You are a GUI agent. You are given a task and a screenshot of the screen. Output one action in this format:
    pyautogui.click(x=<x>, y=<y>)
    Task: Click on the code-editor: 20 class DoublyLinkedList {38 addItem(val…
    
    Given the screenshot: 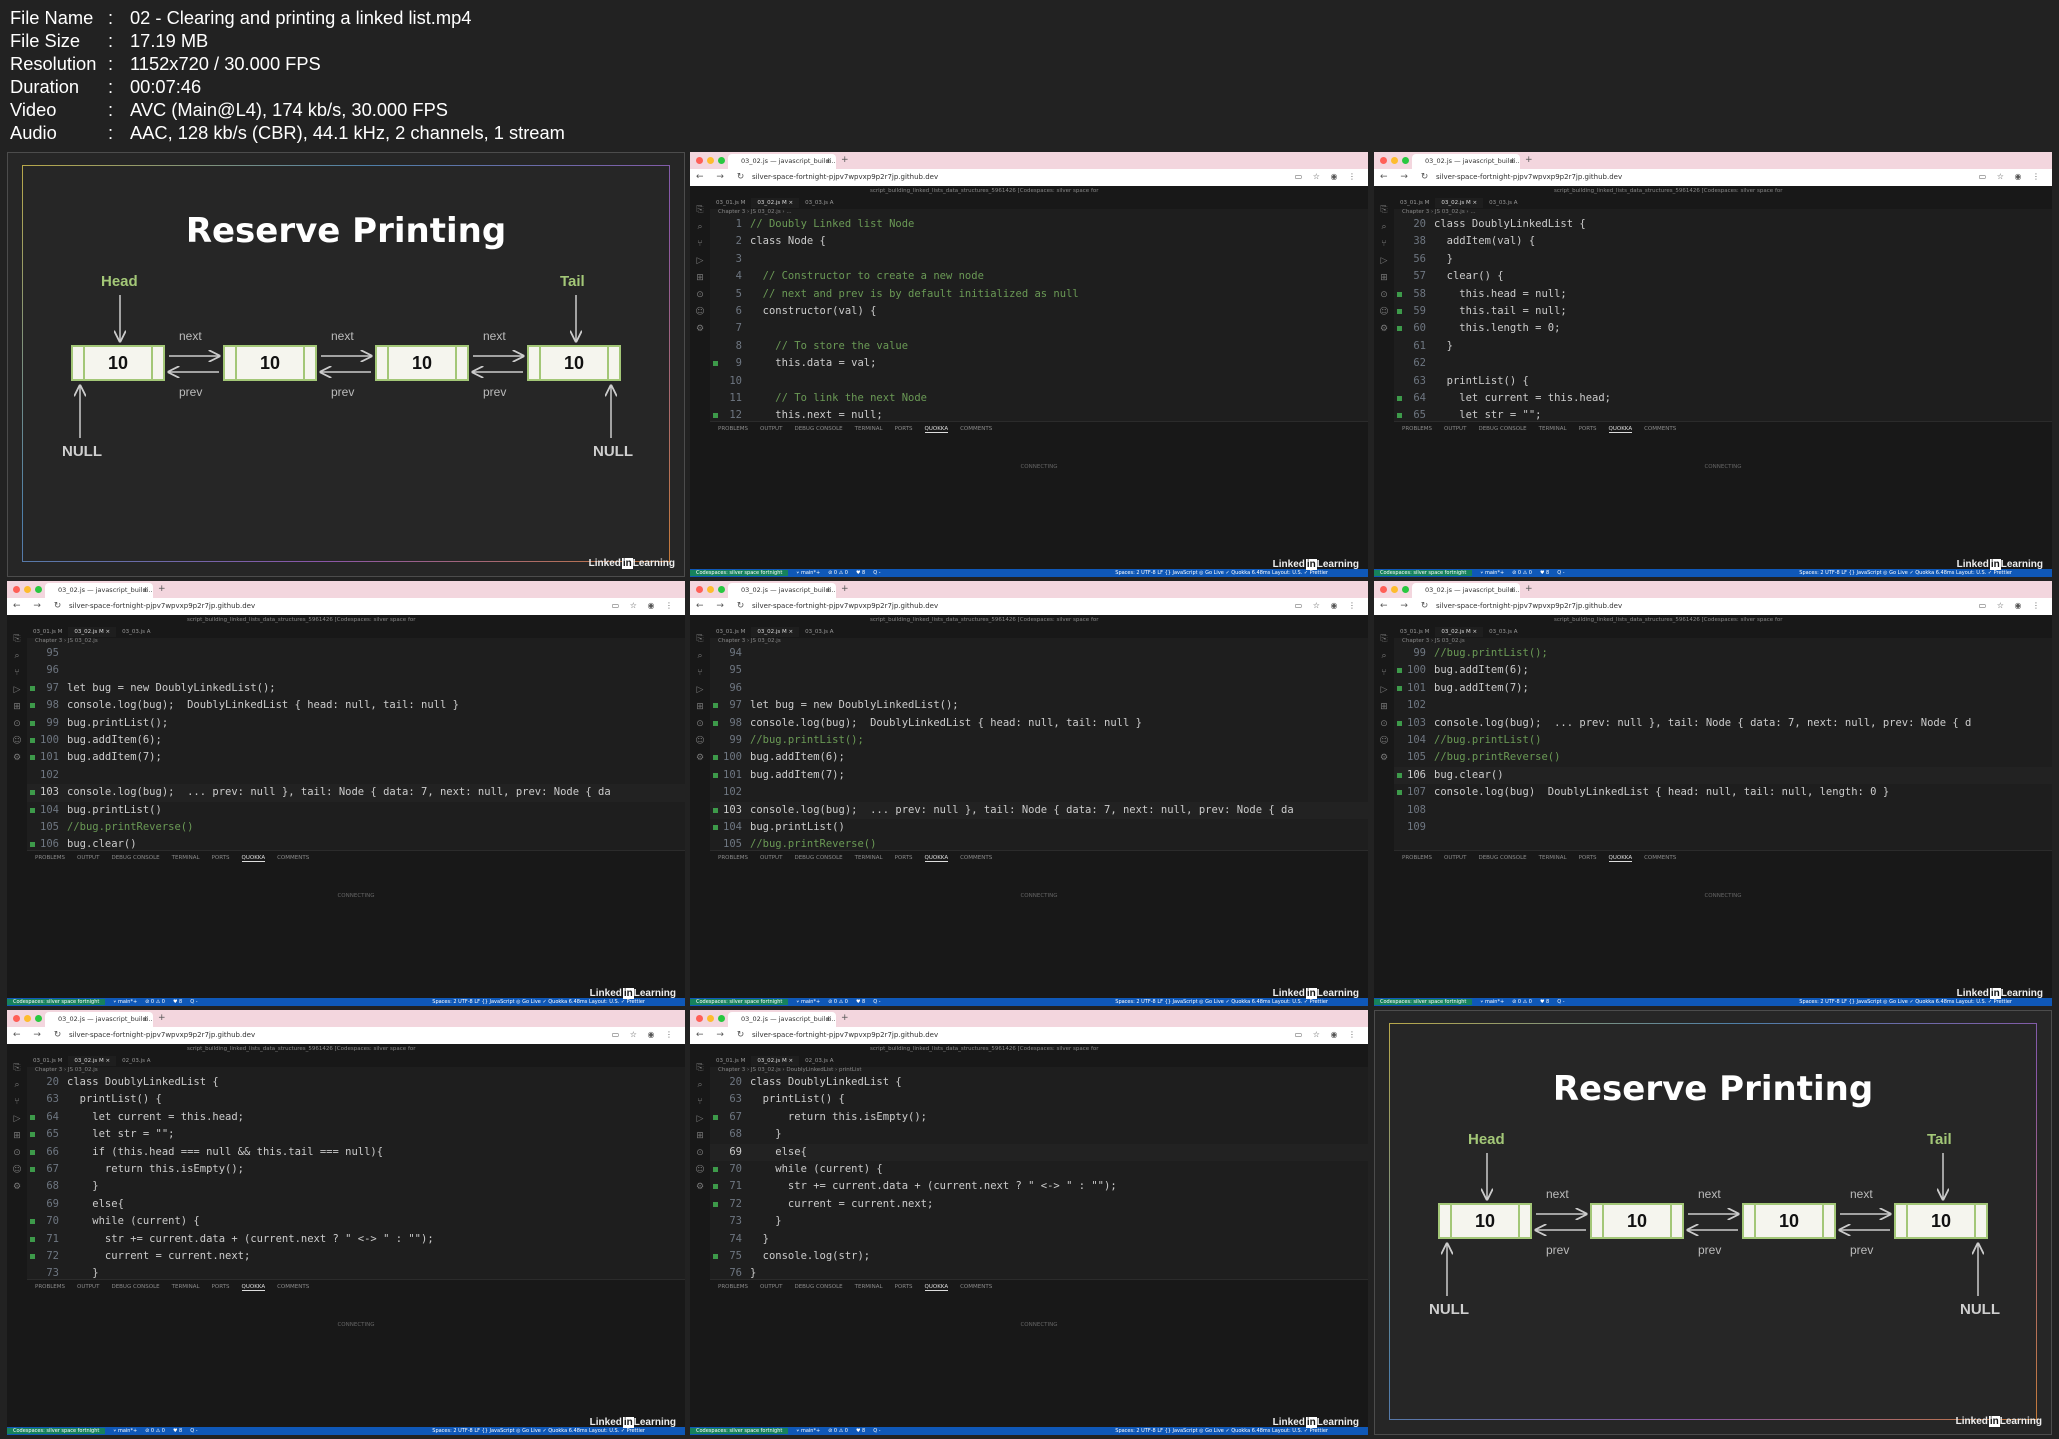 What is the action you would take?
    pyautogui.click(x=1723, y=318)
    